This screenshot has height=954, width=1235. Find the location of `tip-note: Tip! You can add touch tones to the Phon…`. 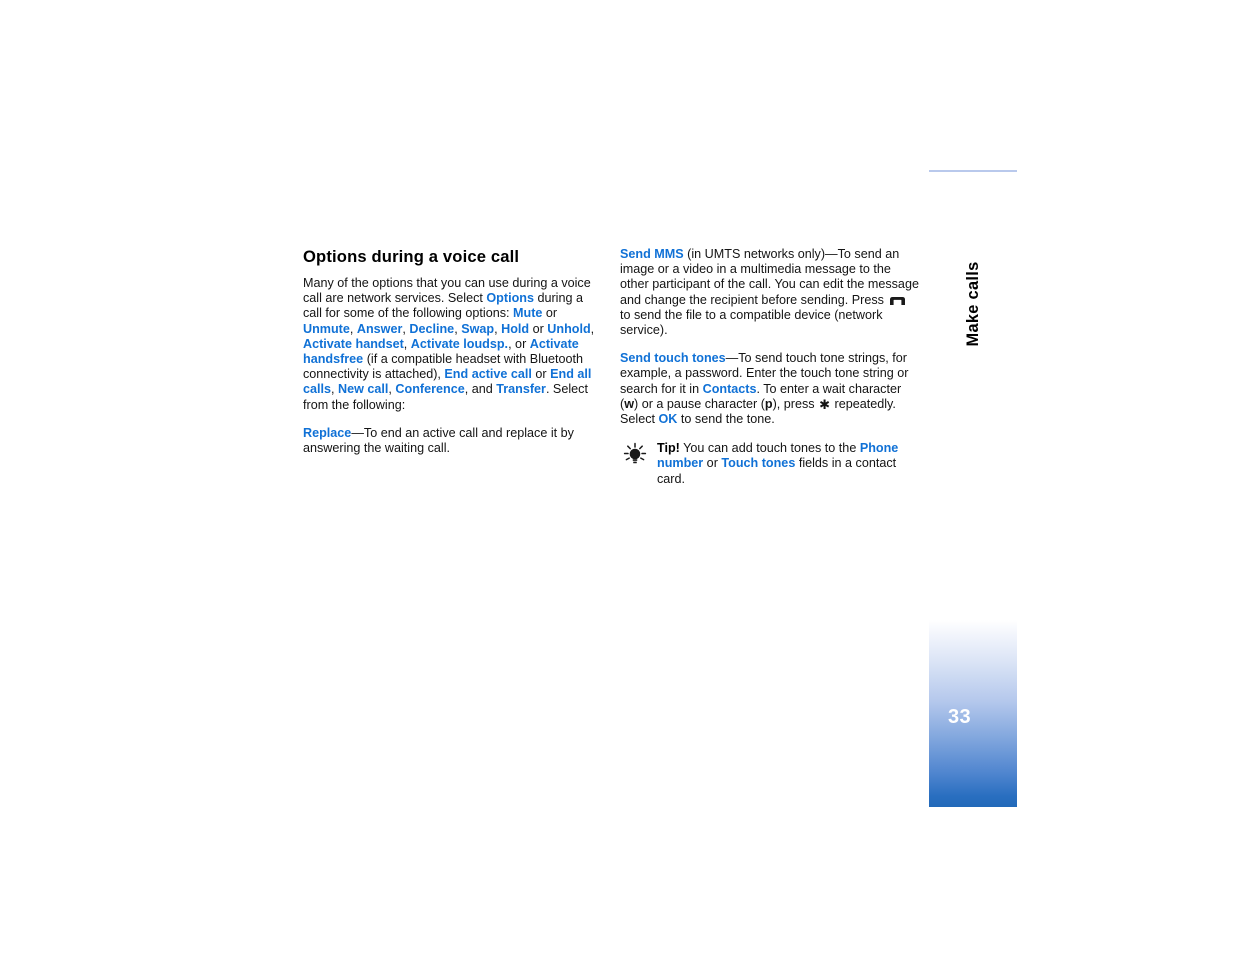

tip-note: Tip! You can add touch tones to the Phon… is located at coordinates (770, 464).